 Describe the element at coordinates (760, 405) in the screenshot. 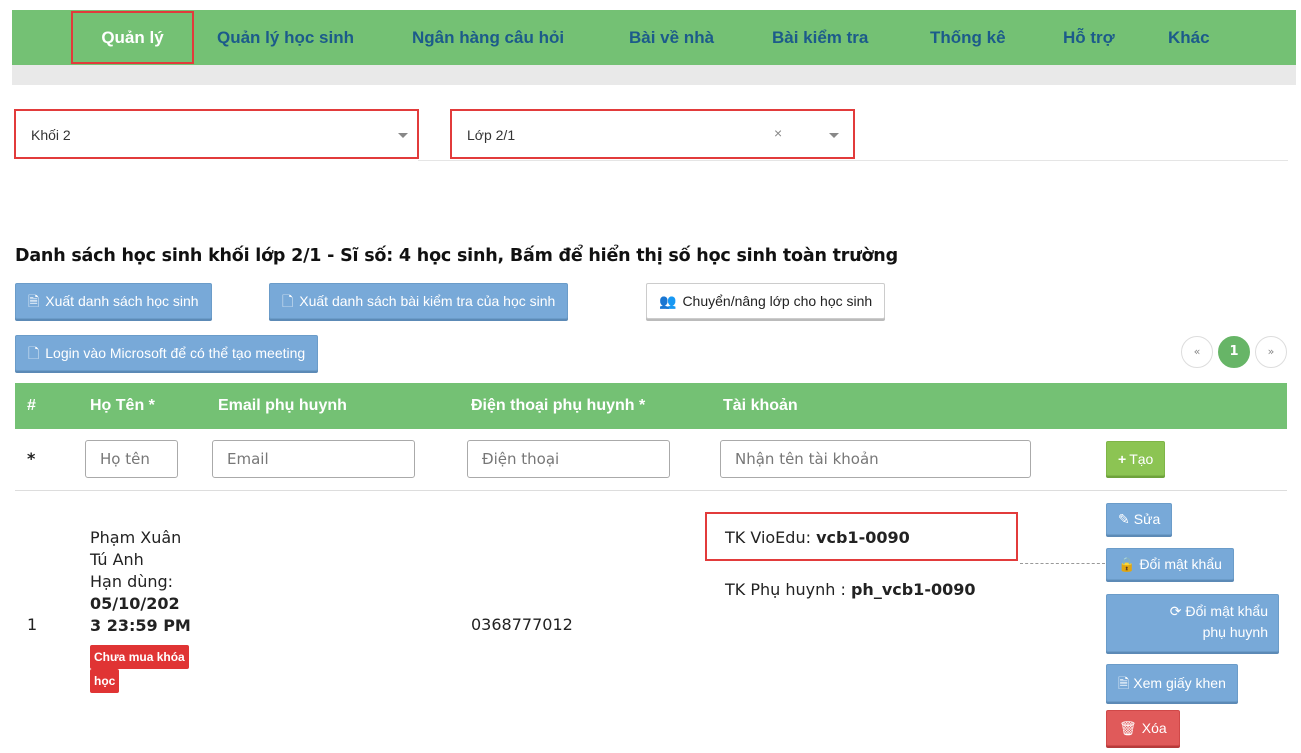

I see `header-account: Tài khoản` at that location.